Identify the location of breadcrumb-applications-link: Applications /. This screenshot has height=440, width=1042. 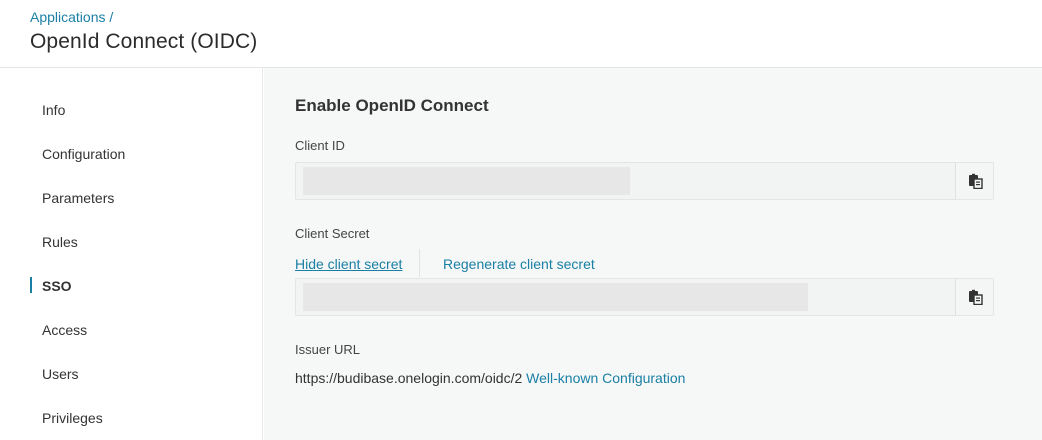
(71, 17).